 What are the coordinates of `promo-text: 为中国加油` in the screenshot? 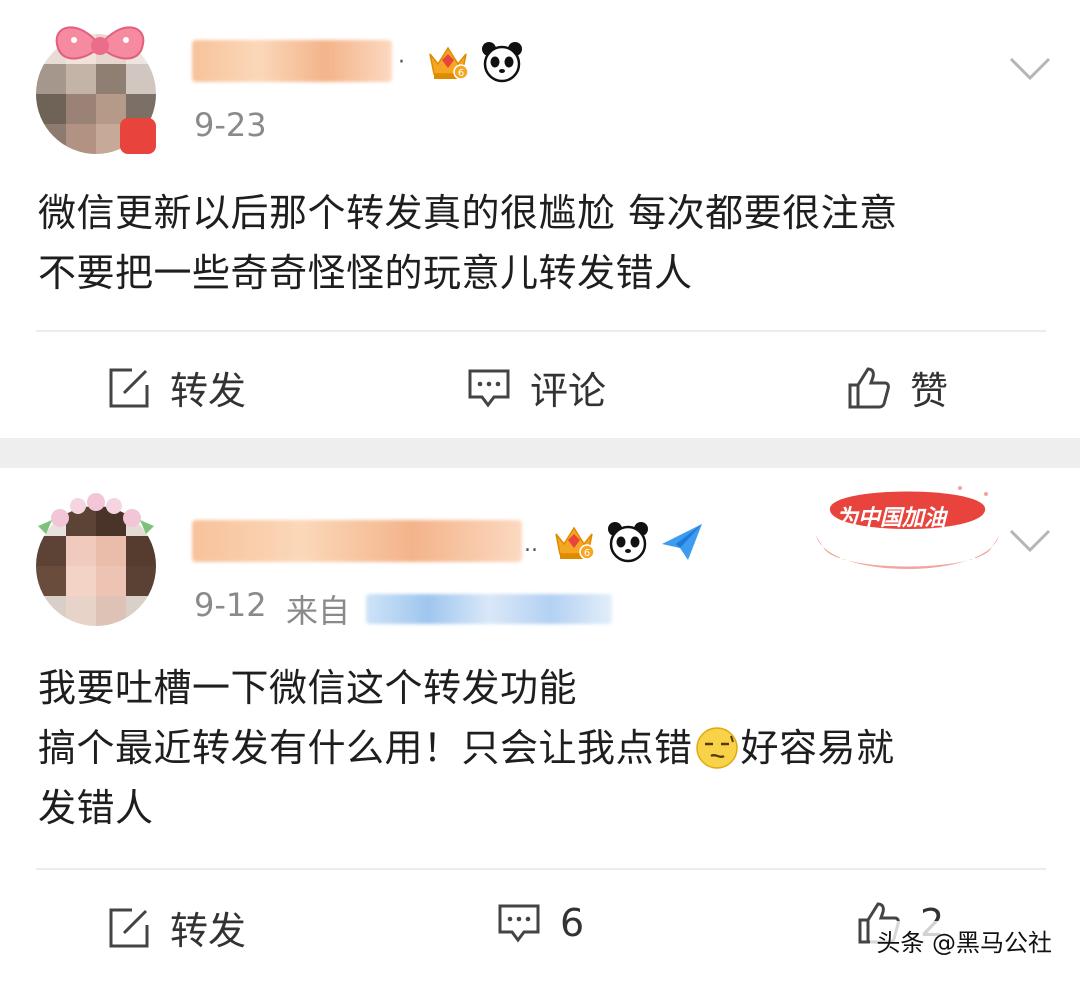 It's located at (891, 518).